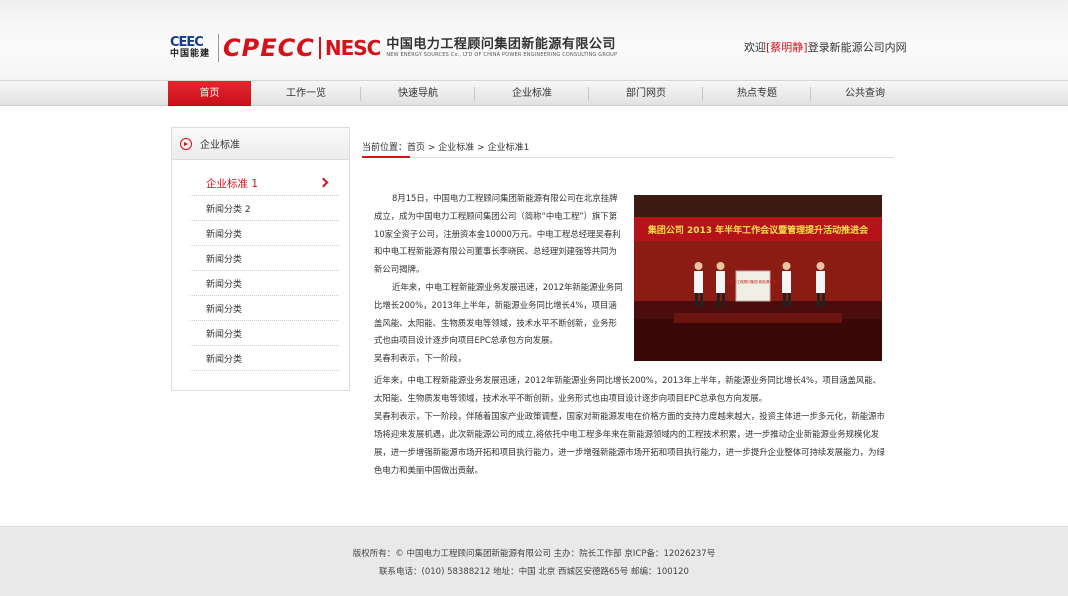 The height and width of the screenshot is (596, 1068). What do you see at coordinates (787, 47) in the screenshot?
I see `username-link: [蔡明静]` at bounding box center [787, 47].